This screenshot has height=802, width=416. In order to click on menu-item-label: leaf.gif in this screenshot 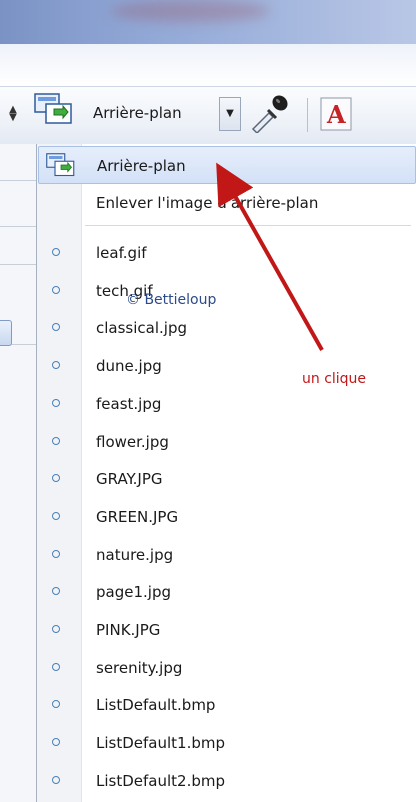, I will do `click(121, 253)`.